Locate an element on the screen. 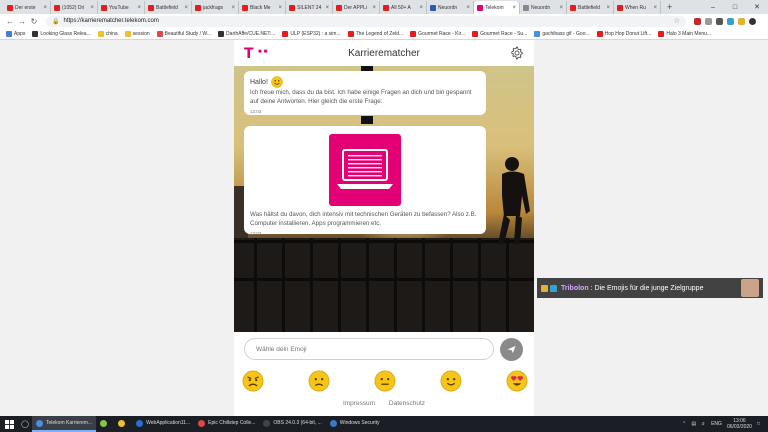 This screenshot has width=768, height=432. bookmark-star-icon: ☆ is located at coordinates (677, 21).